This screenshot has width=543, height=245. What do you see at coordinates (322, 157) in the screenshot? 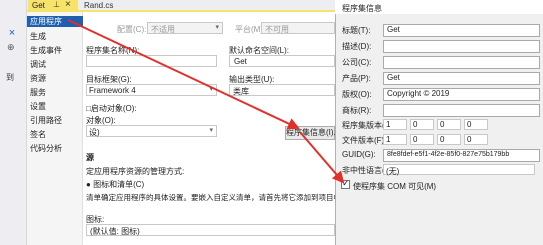
I see `arrow-to-com-visible-checkbox` at bounding box center [322, 157].